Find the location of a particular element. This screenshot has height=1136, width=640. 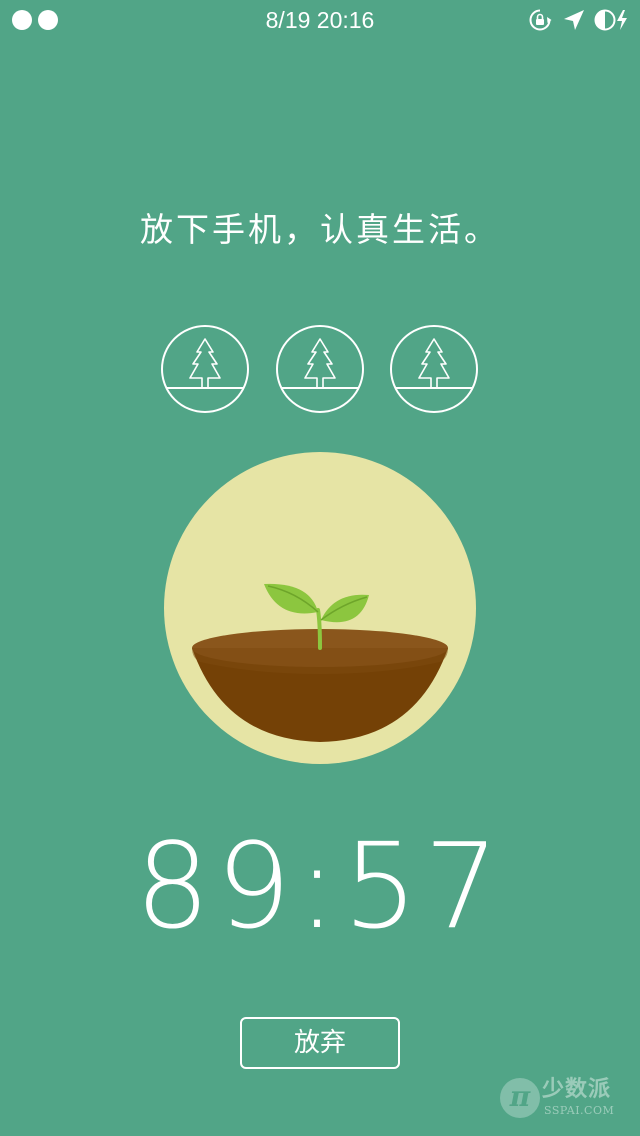

rotation-lock-icon is located at coordinates (540, 20).